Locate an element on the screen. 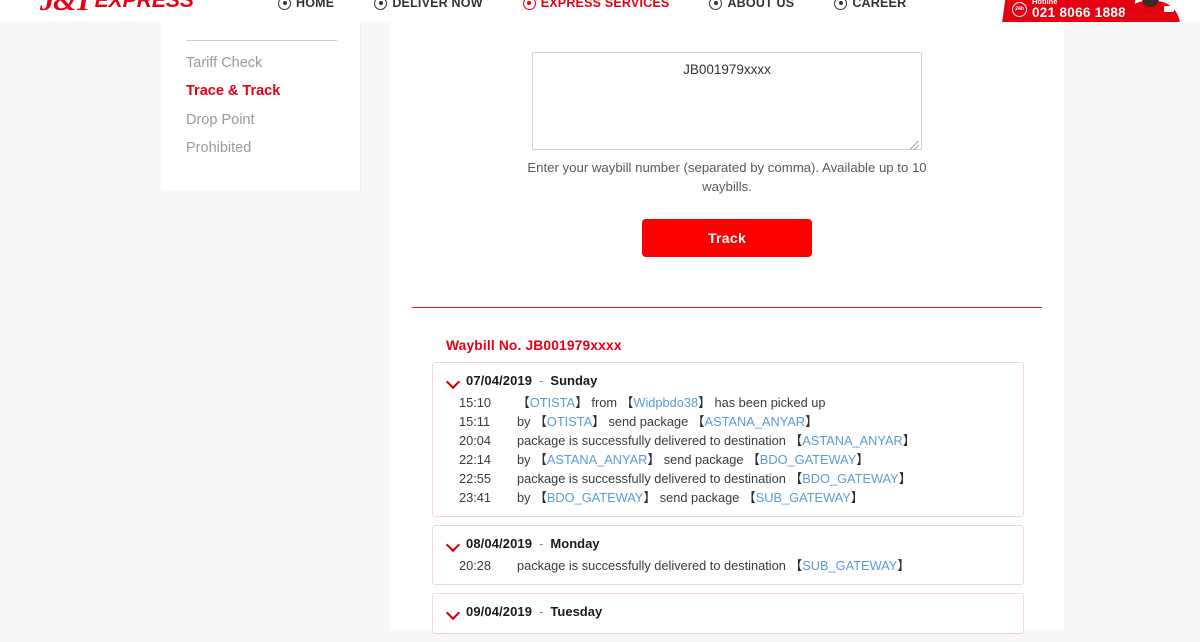 This screenshot has height=642, width=1200. circle-career-icon is located at coordinates (841, 5).